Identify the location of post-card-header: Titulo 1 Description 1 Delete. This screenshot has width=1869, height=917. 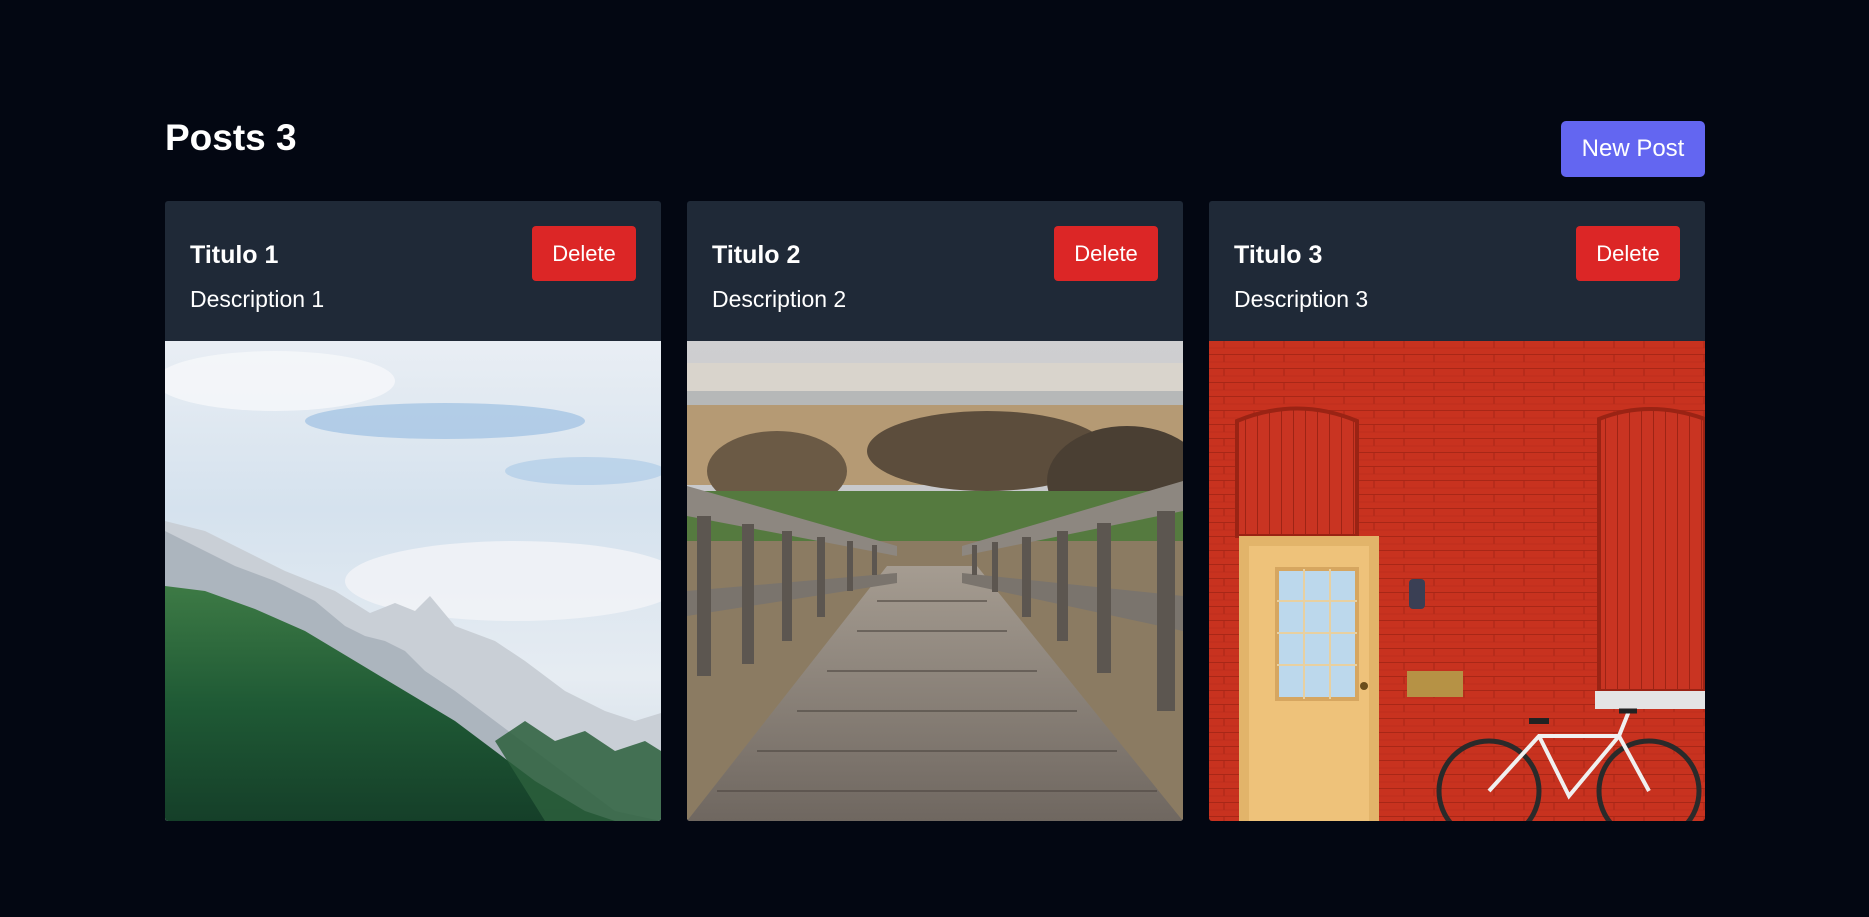
(413, 271).